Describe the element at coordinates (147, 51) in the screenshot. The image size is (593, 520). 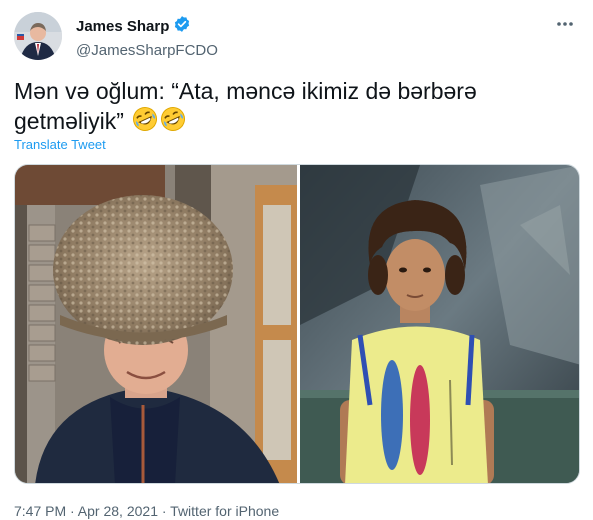
I see `author-handle: @JamesSharpFCDO` at that location.